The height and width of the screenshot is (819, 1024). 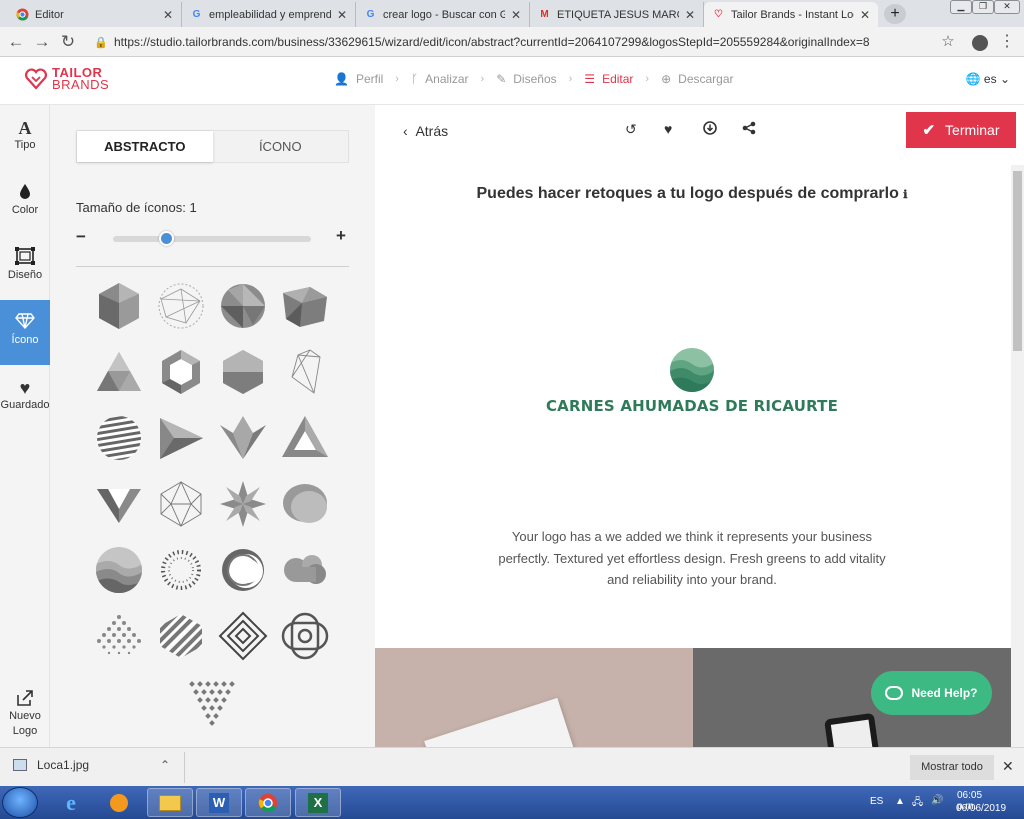 I want to click on faceted-shape-icon, so click(x=305, y=306).